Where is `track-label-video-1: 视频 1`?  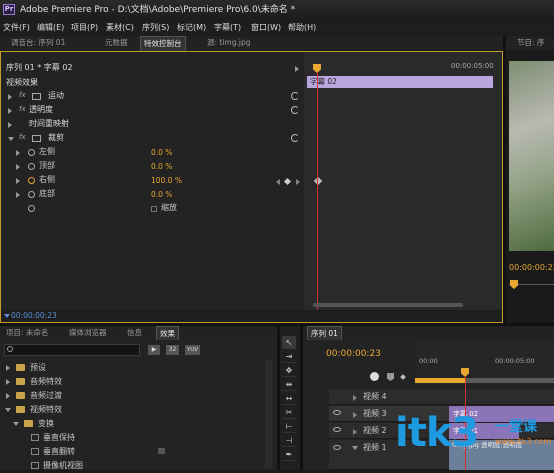 track-label-video-1: 视频 1 is located at coordinates (375, 447).